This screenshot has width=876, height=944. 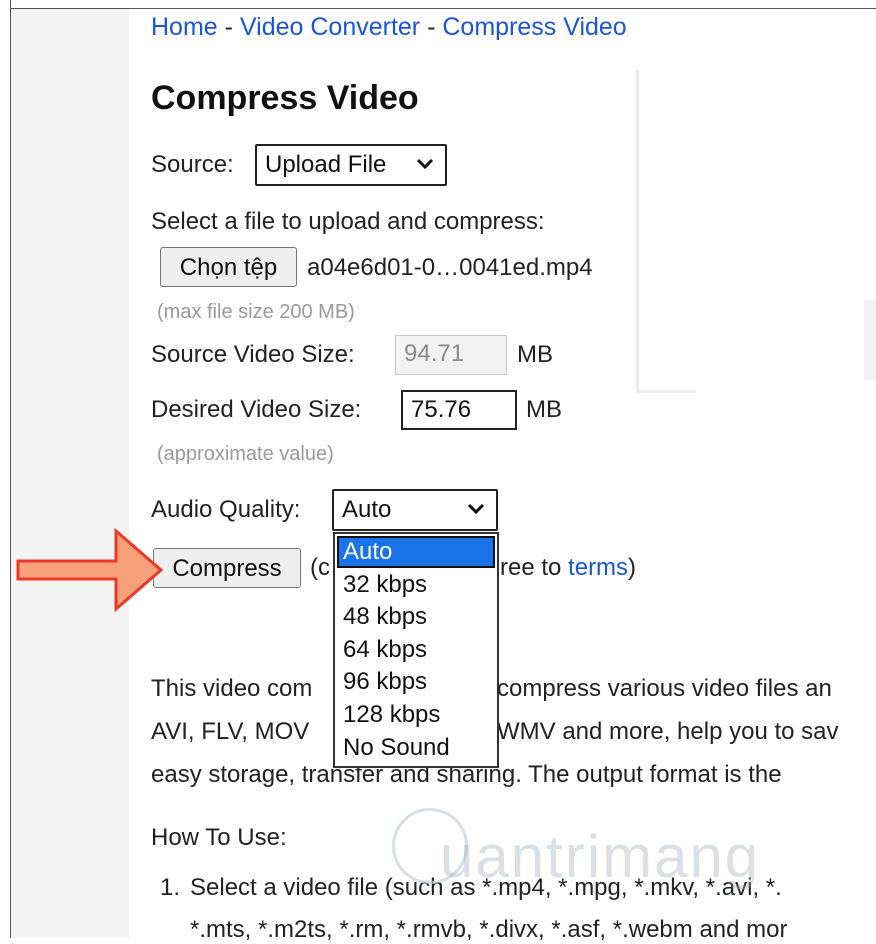 I want to click on source-select: Upload File, so click(x=351, y=165).